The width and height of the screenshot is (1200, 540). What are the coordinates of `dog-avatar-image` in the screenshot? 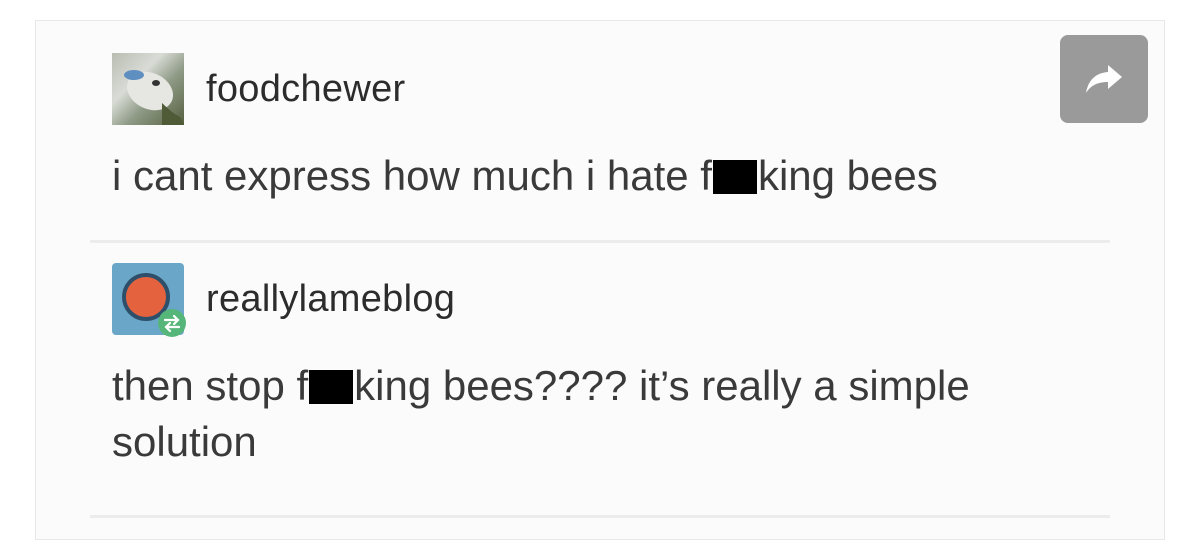 It's located at (154, 97).